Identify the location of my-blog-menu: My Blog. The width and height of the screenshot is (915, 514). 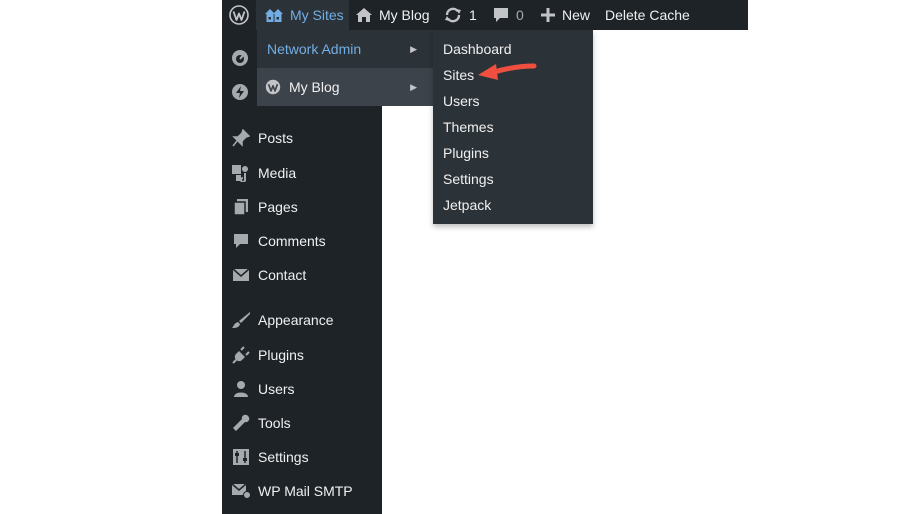
(392, 15).